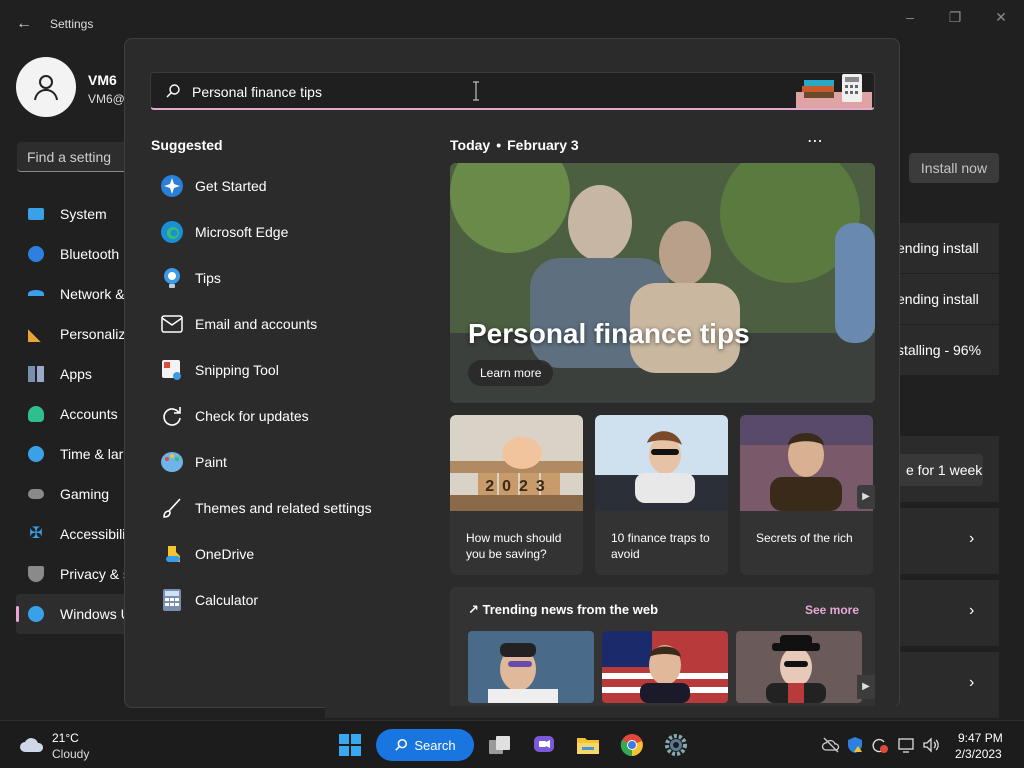 This screenshot has width=1024, height=768. I want to click on text-cursor-icon, so click(476, 91).